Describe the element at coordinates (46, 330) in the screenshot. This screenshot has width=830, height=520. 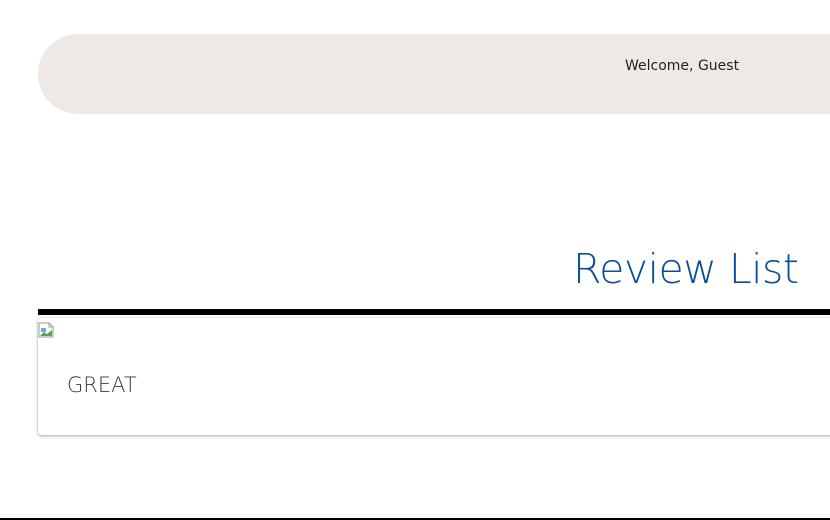
I see `broken-image-icon` at that location.